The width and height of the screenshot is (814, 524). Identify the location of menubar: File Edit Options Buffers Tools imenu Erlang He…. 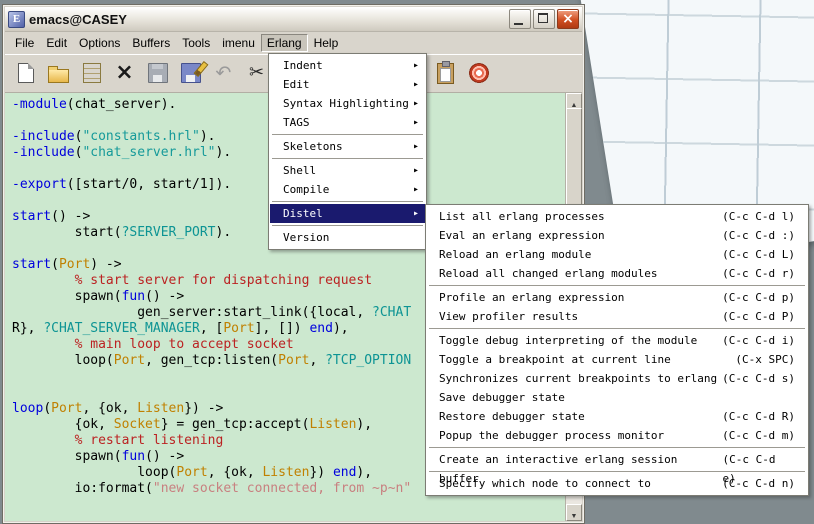
(293, 43).